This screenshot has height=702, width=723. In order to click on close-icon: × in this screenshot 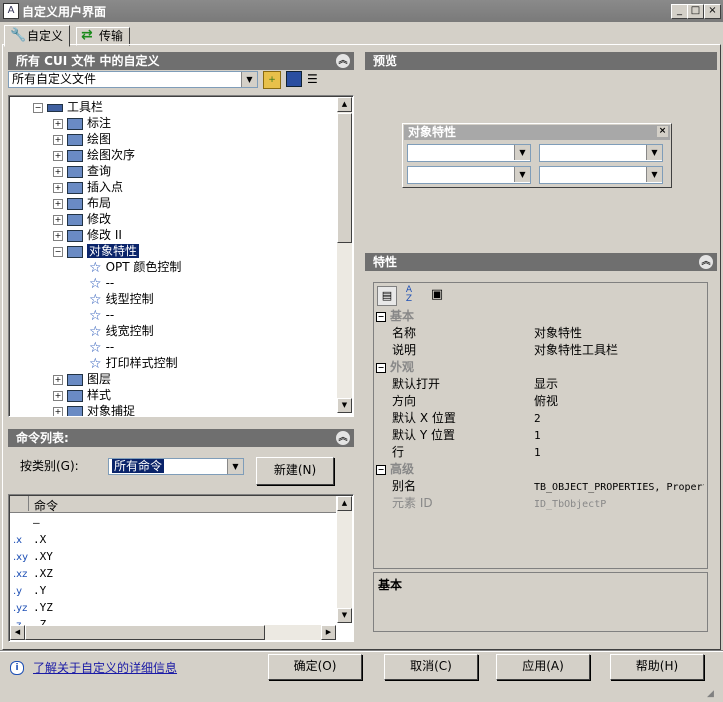, I will do `click(662, 131)`.